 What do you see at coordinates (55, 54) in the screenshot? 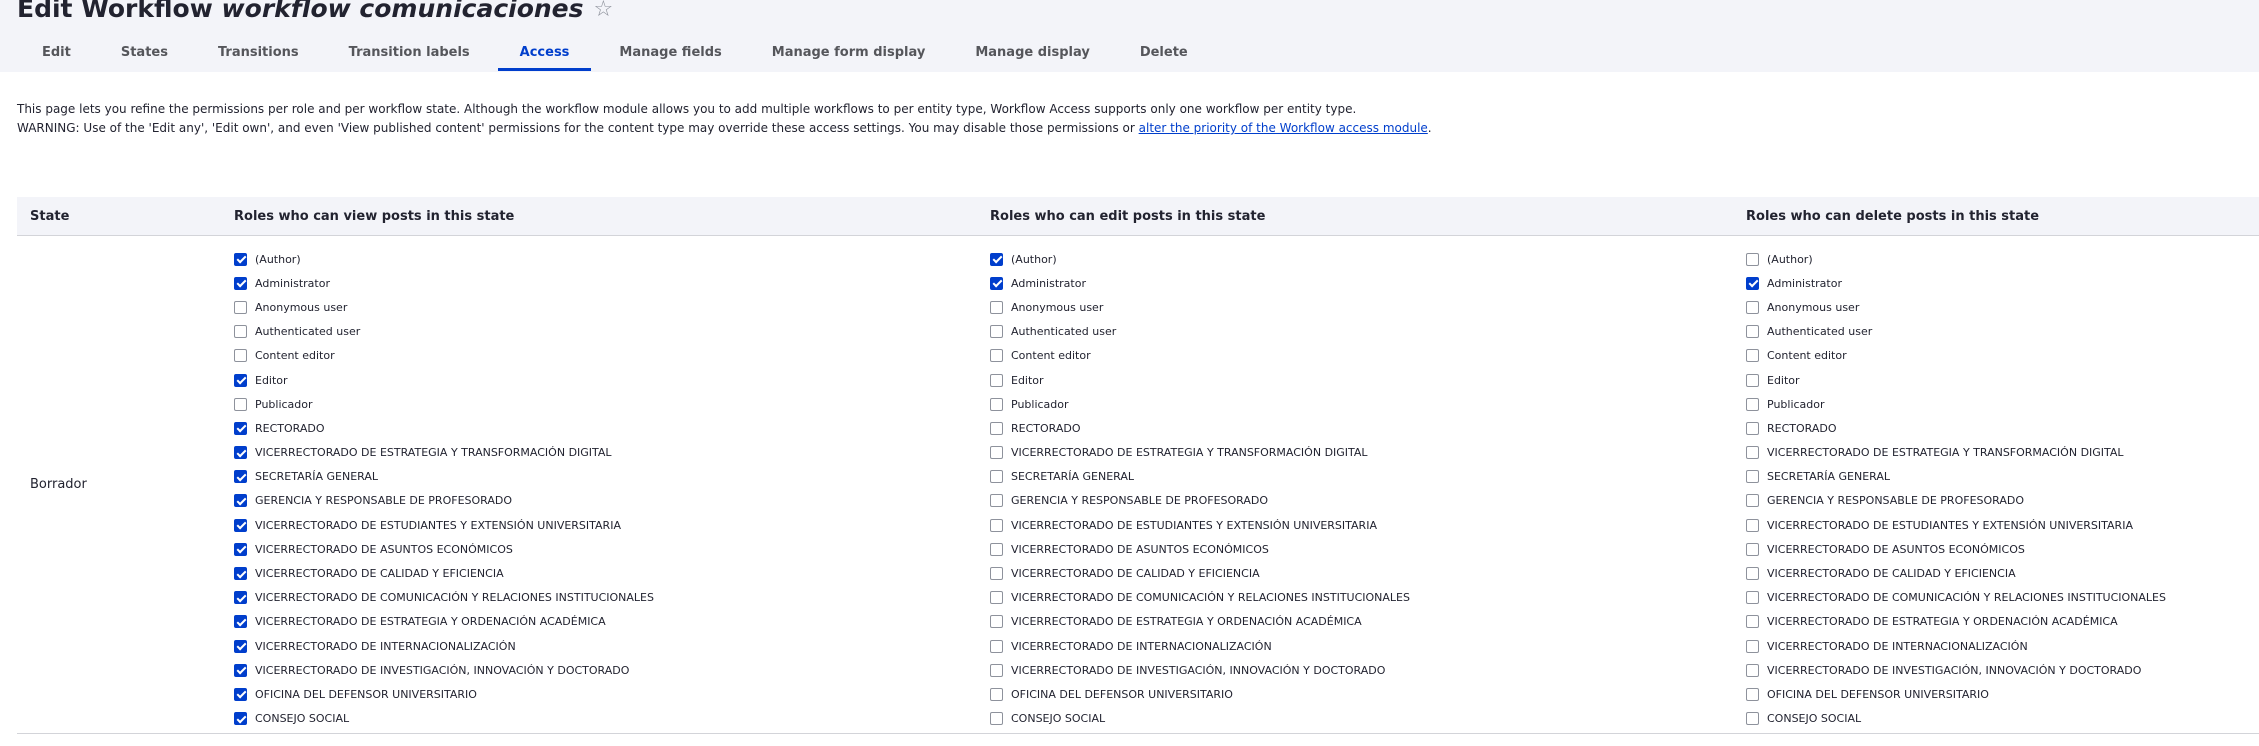
I see `tab-edit: Edit` at bounding box center [55, 54].